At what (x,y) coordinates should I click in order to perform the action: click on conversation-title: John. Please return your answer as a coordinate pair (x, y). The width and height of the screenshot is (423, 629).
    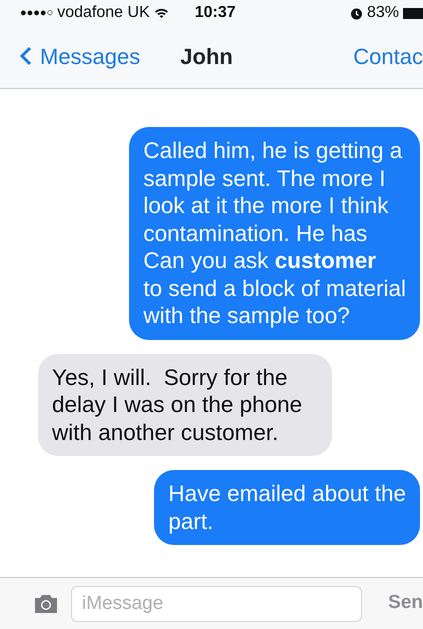
    Looking at the image, I should click on (206, 56).